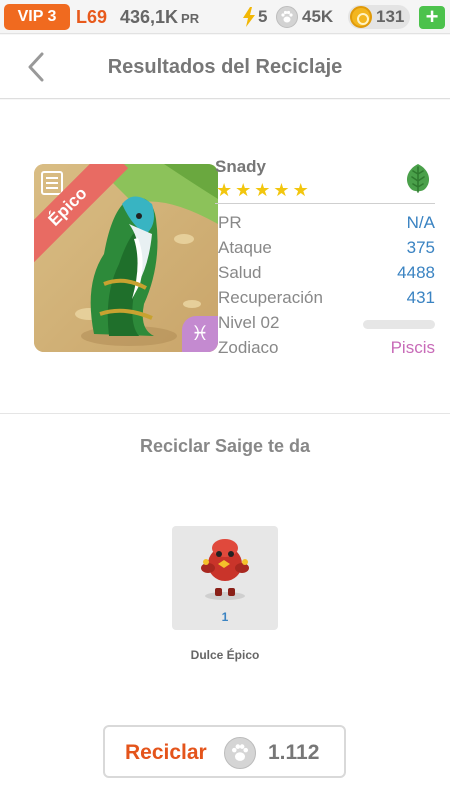  What do you see at coordinates (92, 17) in the screenshot?
I see `player-level: L69` at bounding box center [92, 17].